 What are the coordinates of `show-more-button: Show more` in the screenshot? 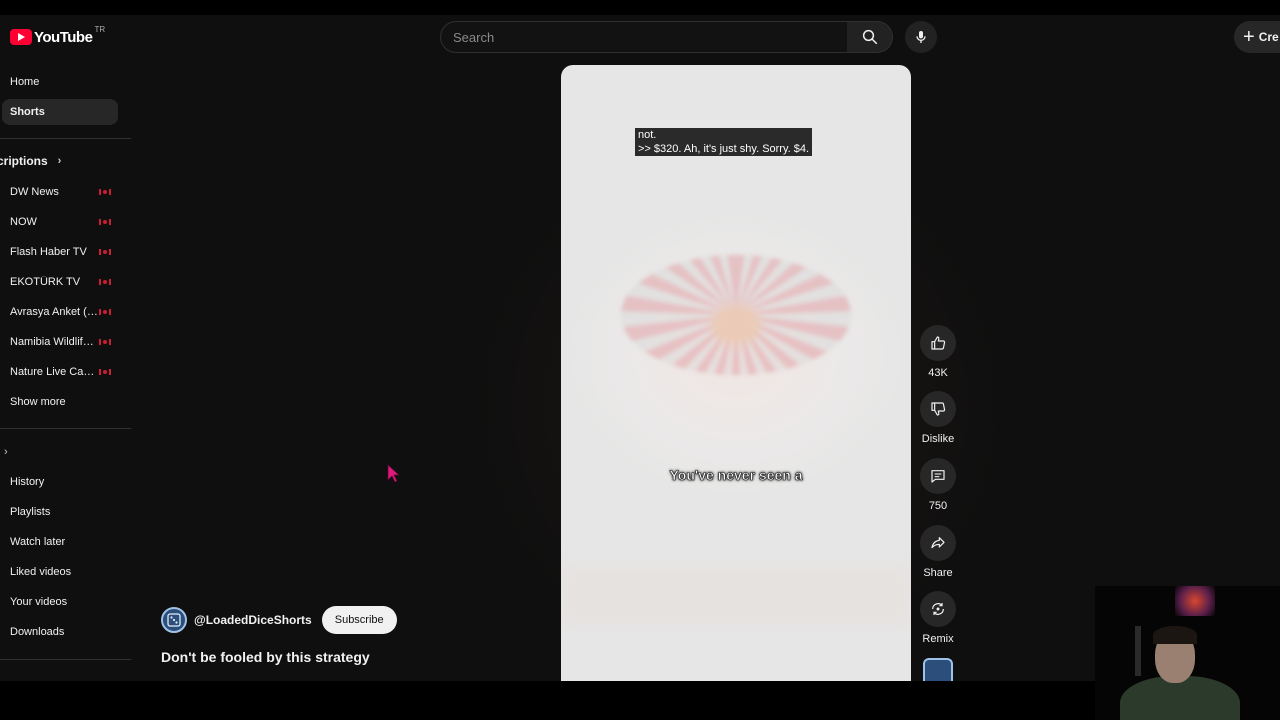 It's located at (60, 402).